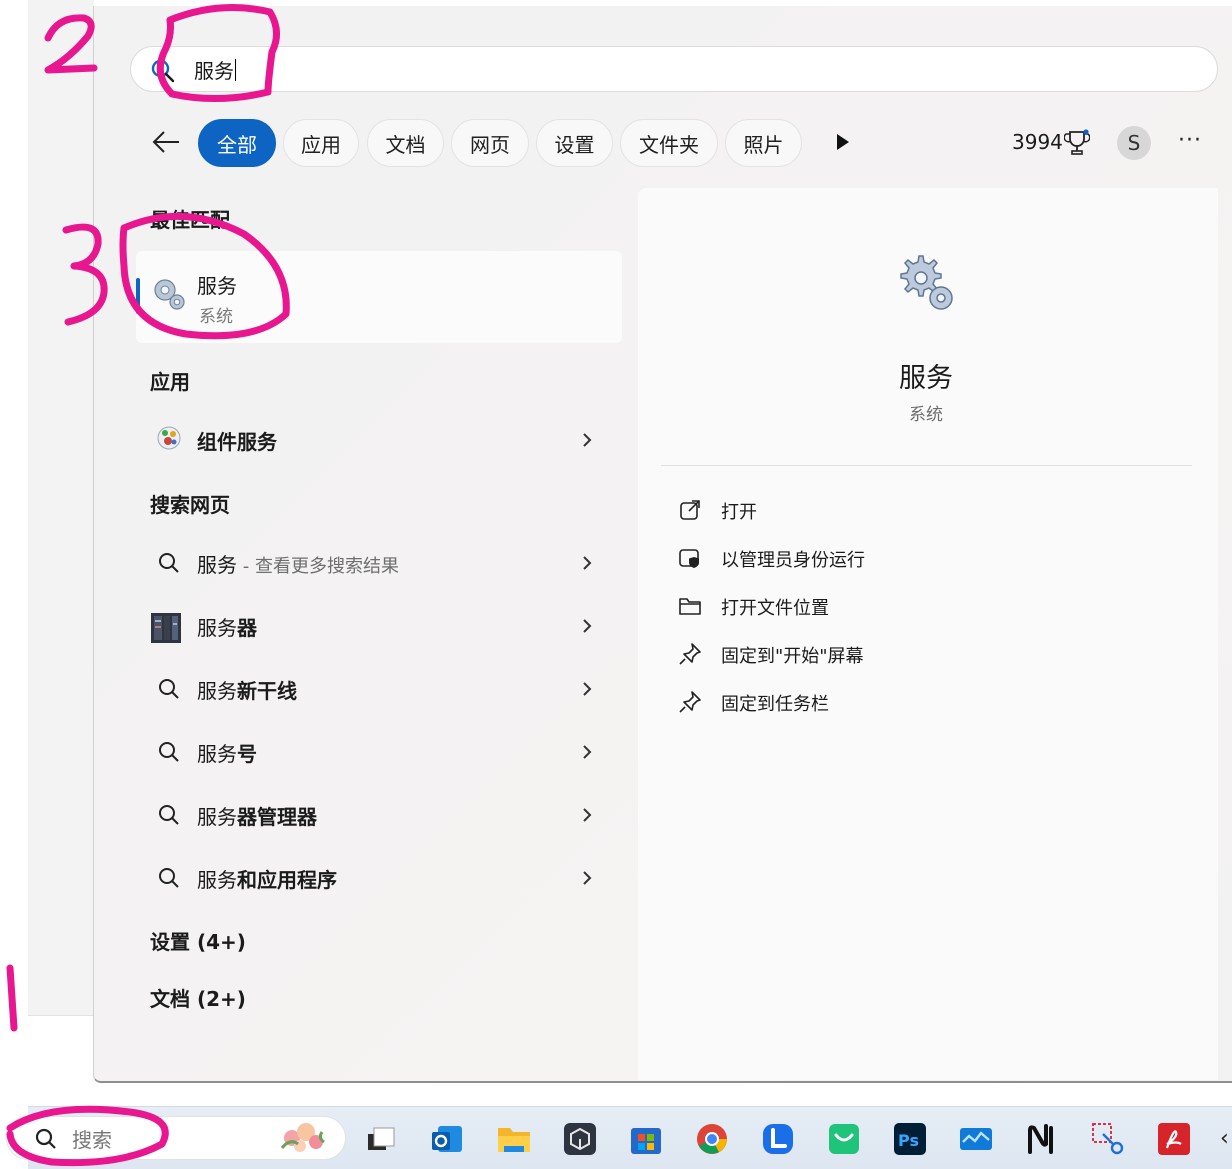 The image size is (1232, 1169). I want to click on detail-divider, so click(926, 465).